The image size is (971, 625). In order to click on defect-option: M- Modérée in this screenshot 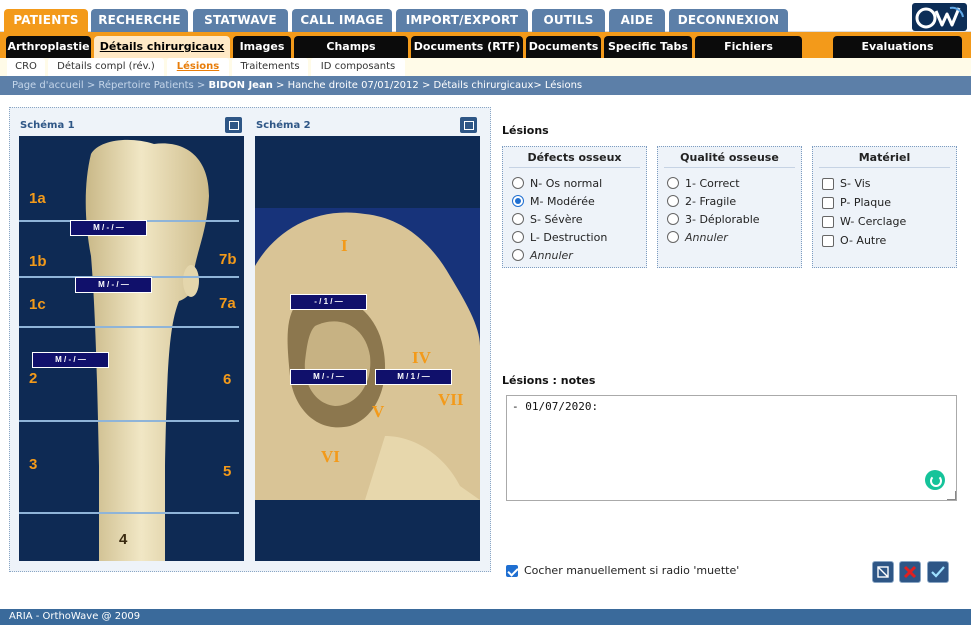, I will do `click(574, 201)`.